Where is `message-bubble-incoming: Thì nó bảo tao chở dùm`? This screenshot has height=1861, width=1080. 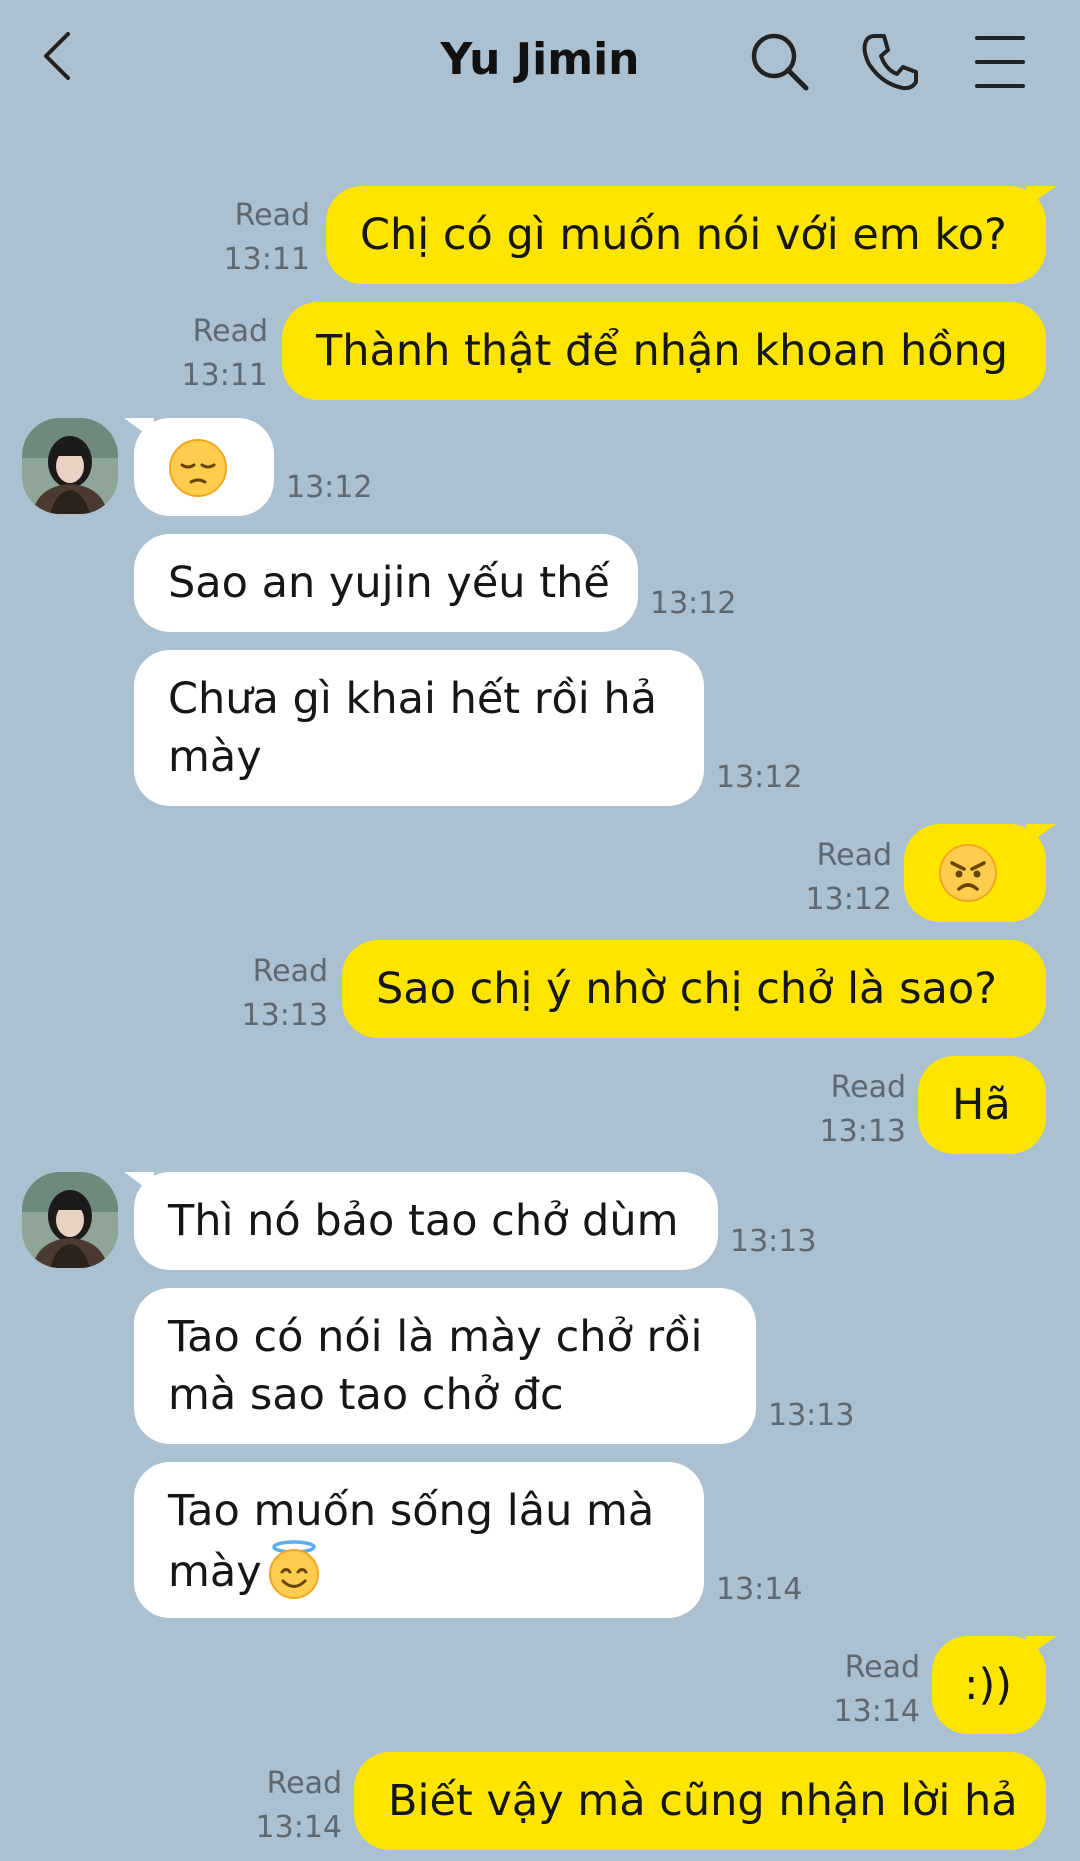
message-bubble-incoming: Thì nó bảo tao chở dùm is located at coordinates (426, 1221).